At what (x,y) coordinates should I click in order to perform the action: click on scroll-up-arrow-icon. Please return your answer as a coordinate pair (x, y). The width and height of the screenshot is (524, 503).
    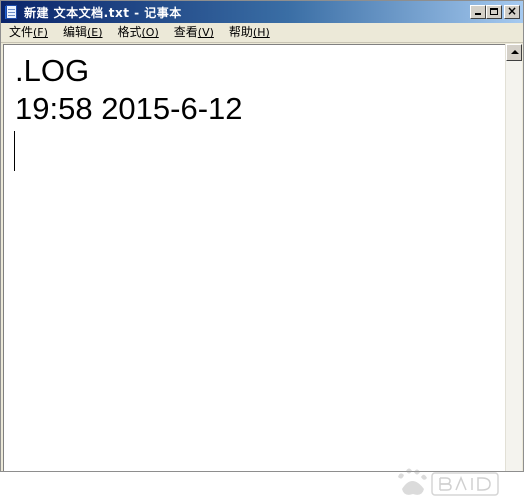
    Looking at the image, I should click on (515, 52).